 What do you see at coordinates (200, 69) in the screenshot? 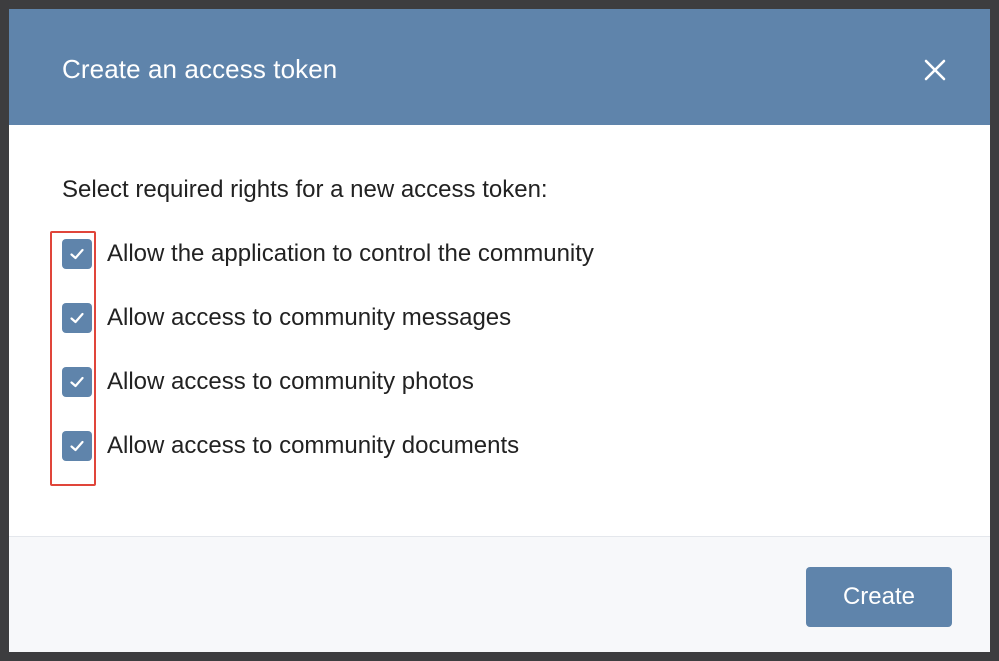
I see `dialog-title: Create an access token` at bounding box center [200, 69].